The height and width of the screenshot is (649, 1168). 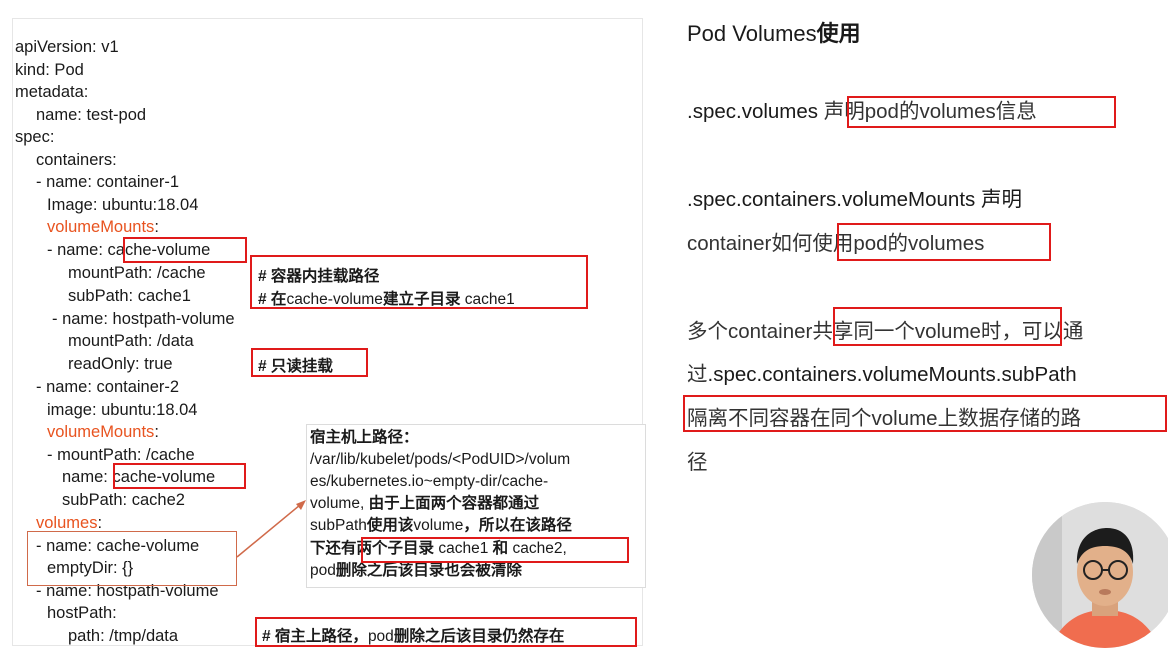 I want to click on presenter-video-avatar, so click(x=1100, y=575).